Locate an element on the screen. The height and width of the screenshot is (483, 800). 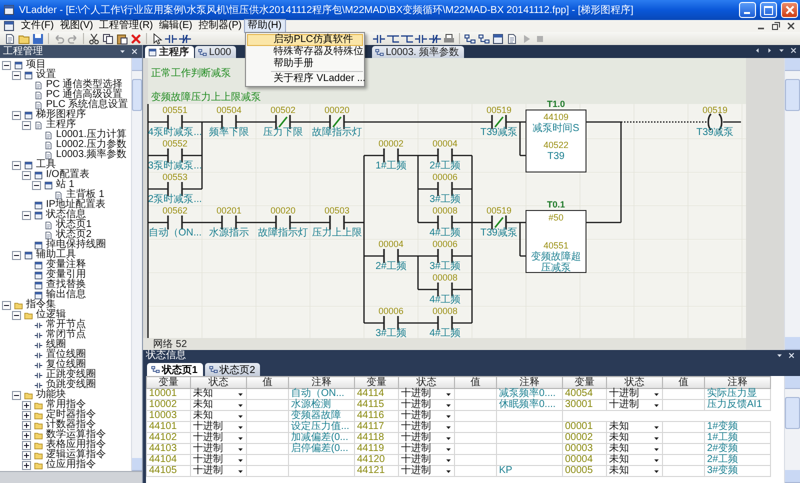
tree-item: L0002.压力参数 is located at coordinates (91, 145).